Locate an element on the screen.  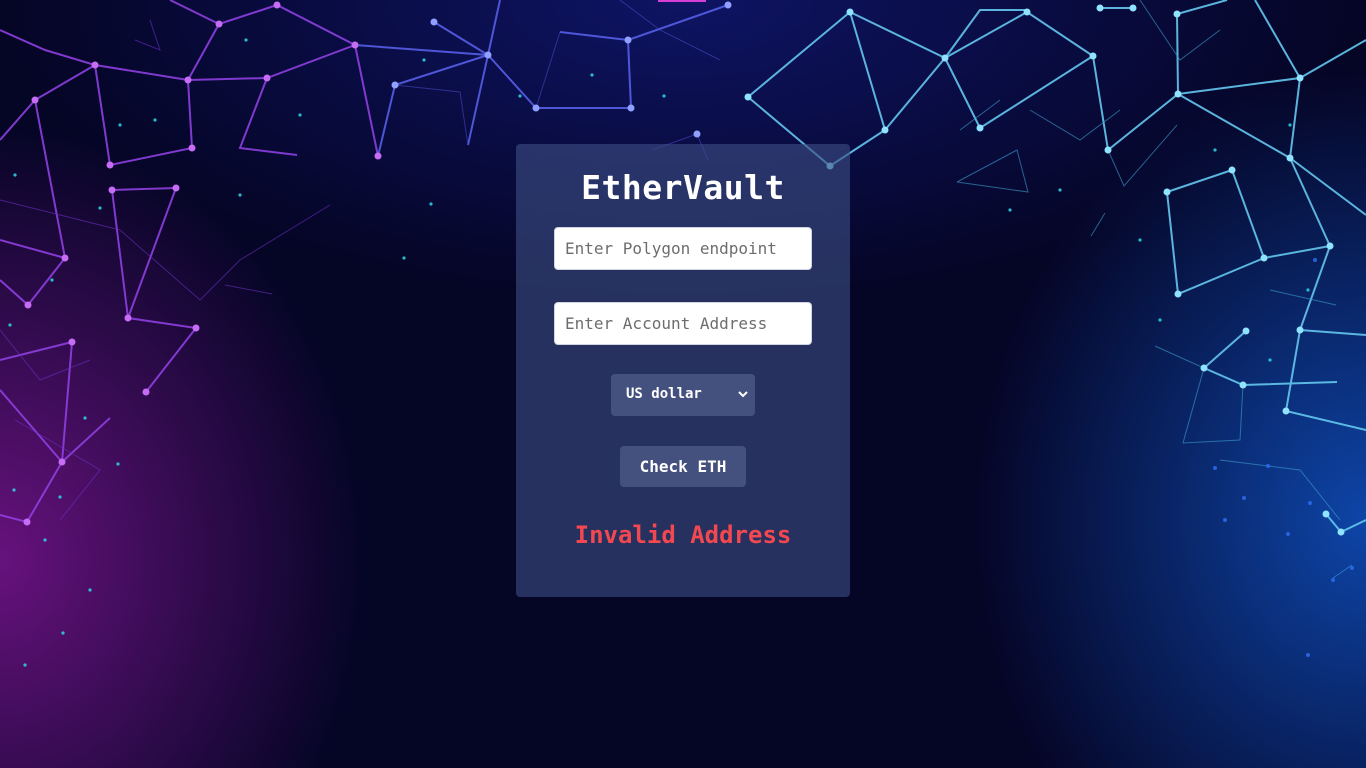
currency-select: US dollar is located at coordinates (683, 395).